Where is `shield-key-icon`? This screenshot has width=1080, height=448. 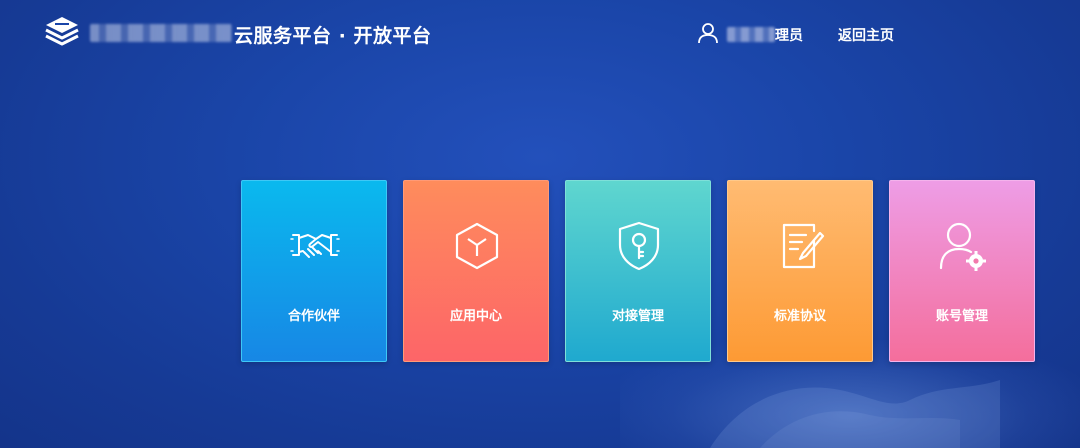
shield-key-icon is located at coordinates (639, 246).